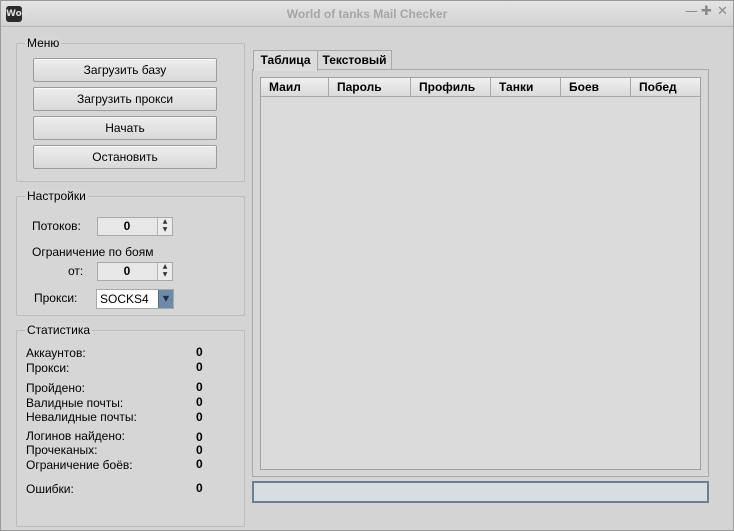 The image size is (734, 531). I want to click on title-bar: WoT World of tanks Mail Checker — ✚ ✕, so click(367, 14).